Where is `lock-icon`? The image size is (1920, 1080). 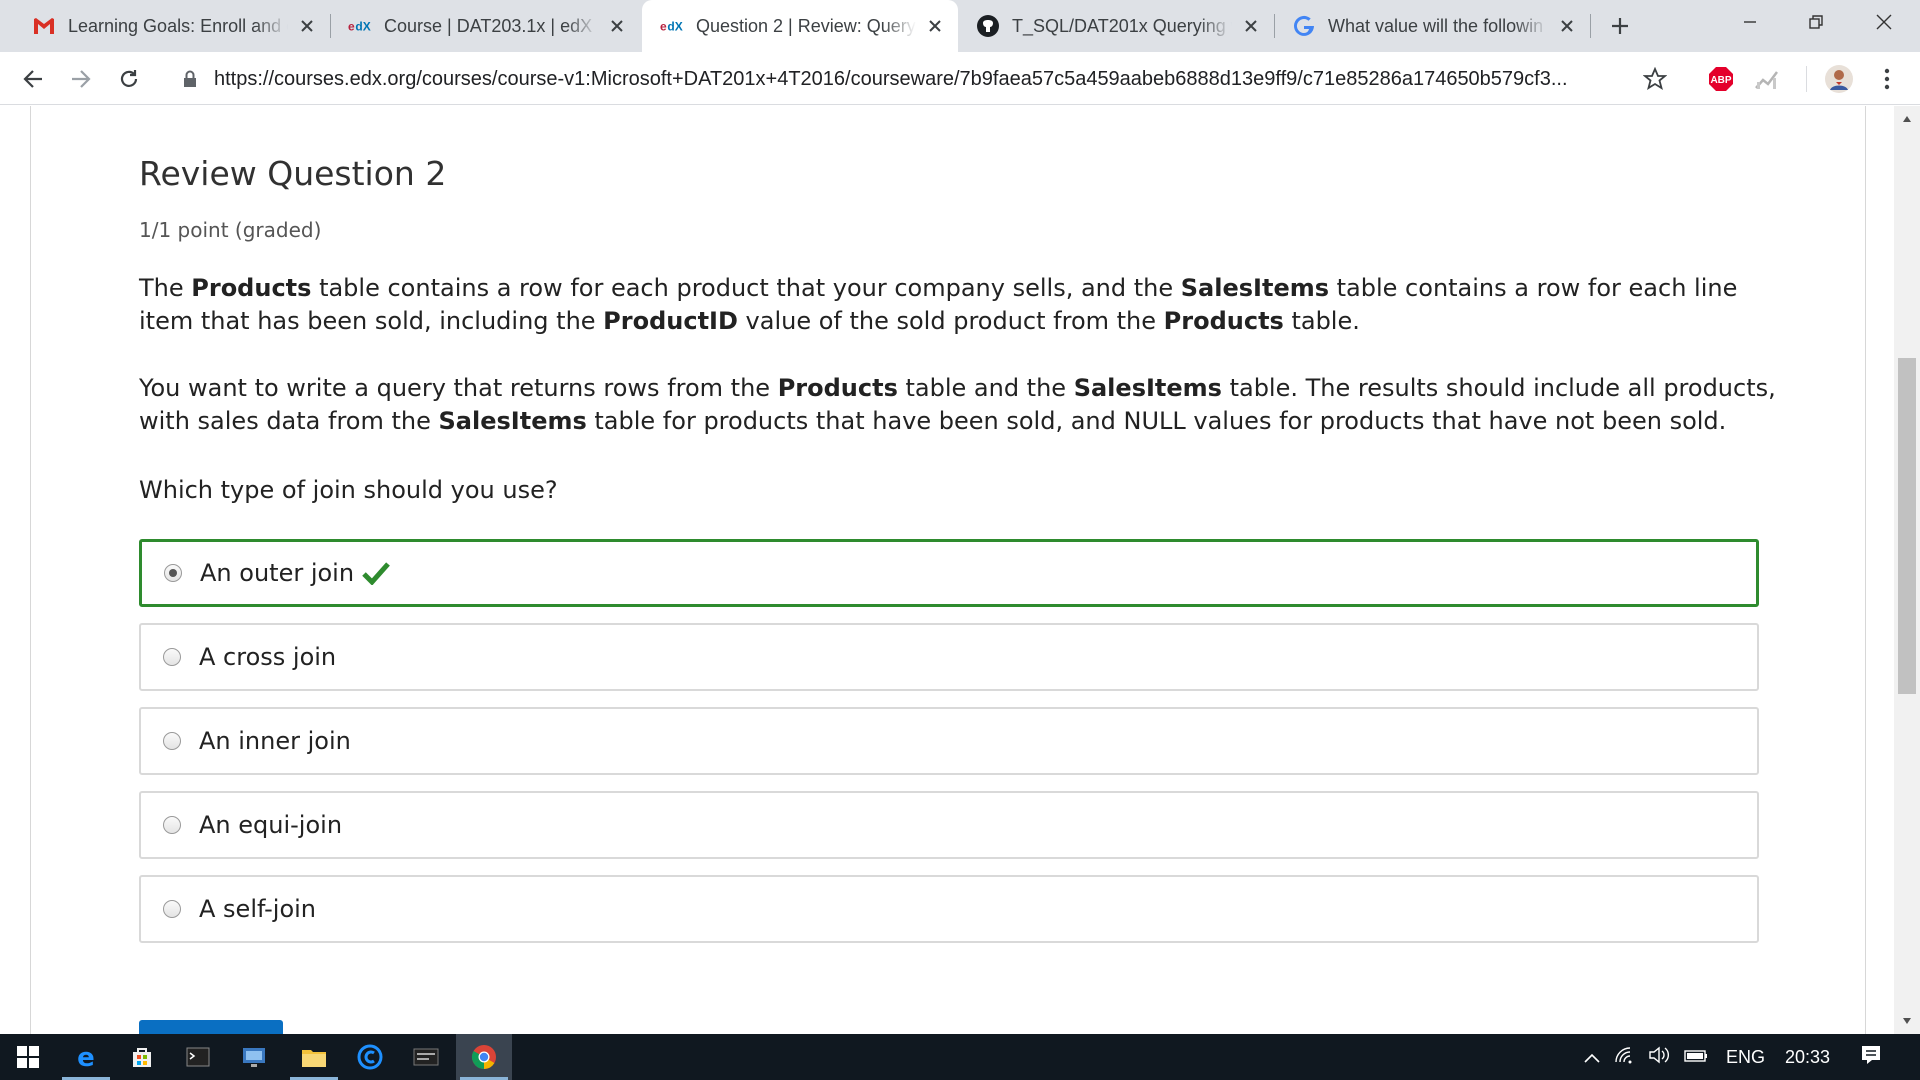
lock-icon is located at coordinates (190, 79).